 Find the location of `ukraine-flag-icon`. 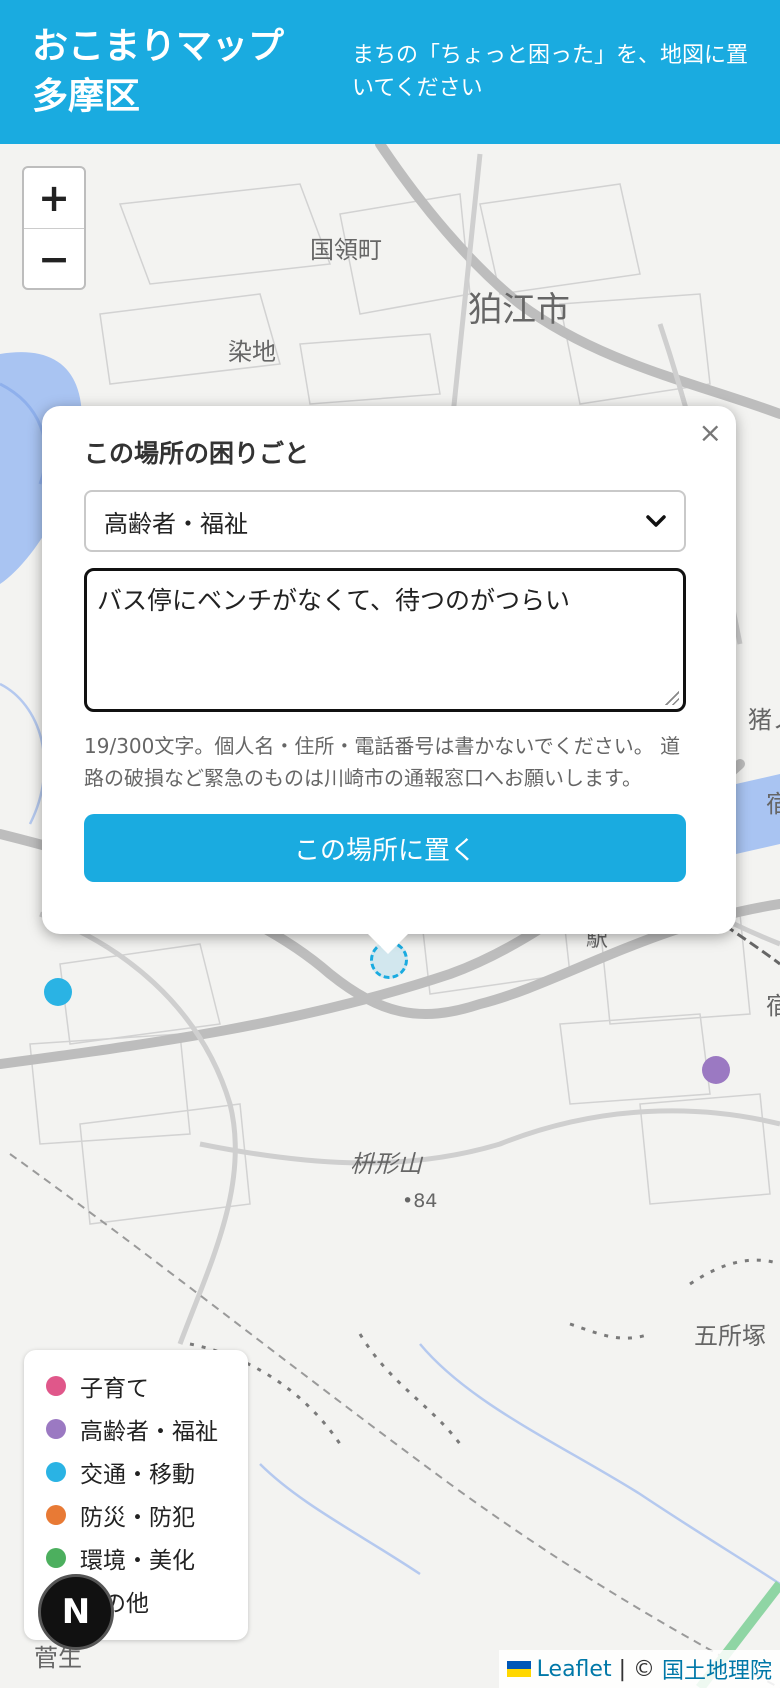

ukraine-flag-icon is located at coordinates (518, 1669).